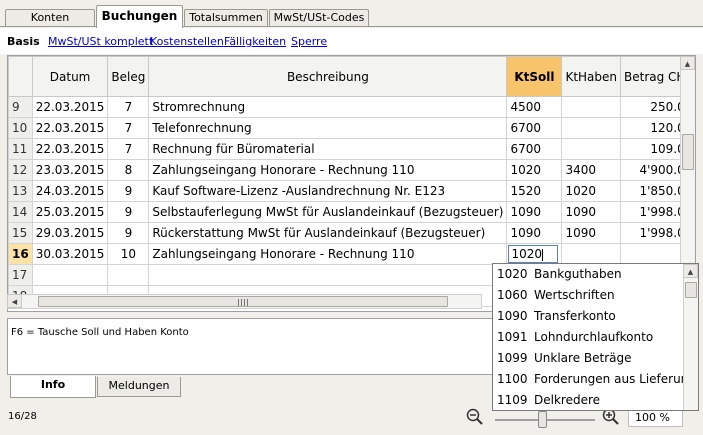  I want to click on ktsoll-edit-value: 1020, so click(526, 254).